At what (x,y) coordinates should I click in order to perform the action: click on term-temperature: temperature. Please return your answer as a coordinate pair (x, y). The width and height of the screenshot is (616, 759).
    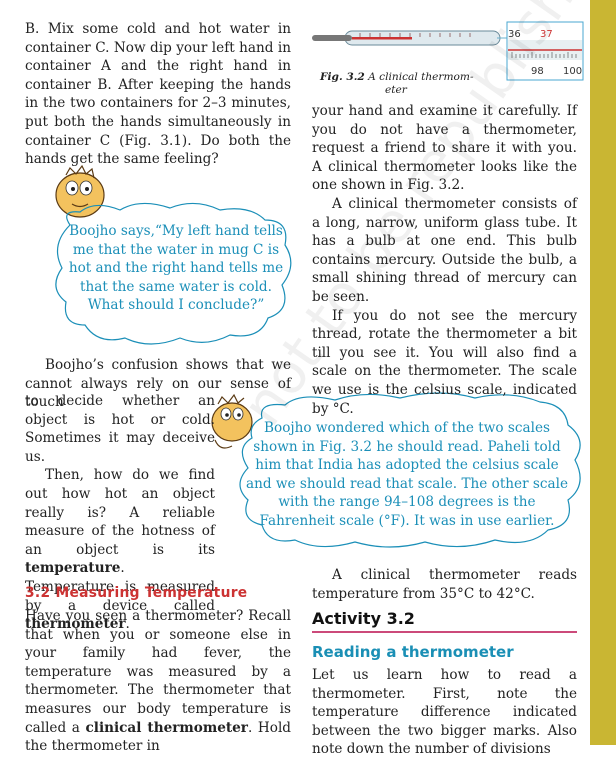
    Looking at the image, I should click on (73, 568).